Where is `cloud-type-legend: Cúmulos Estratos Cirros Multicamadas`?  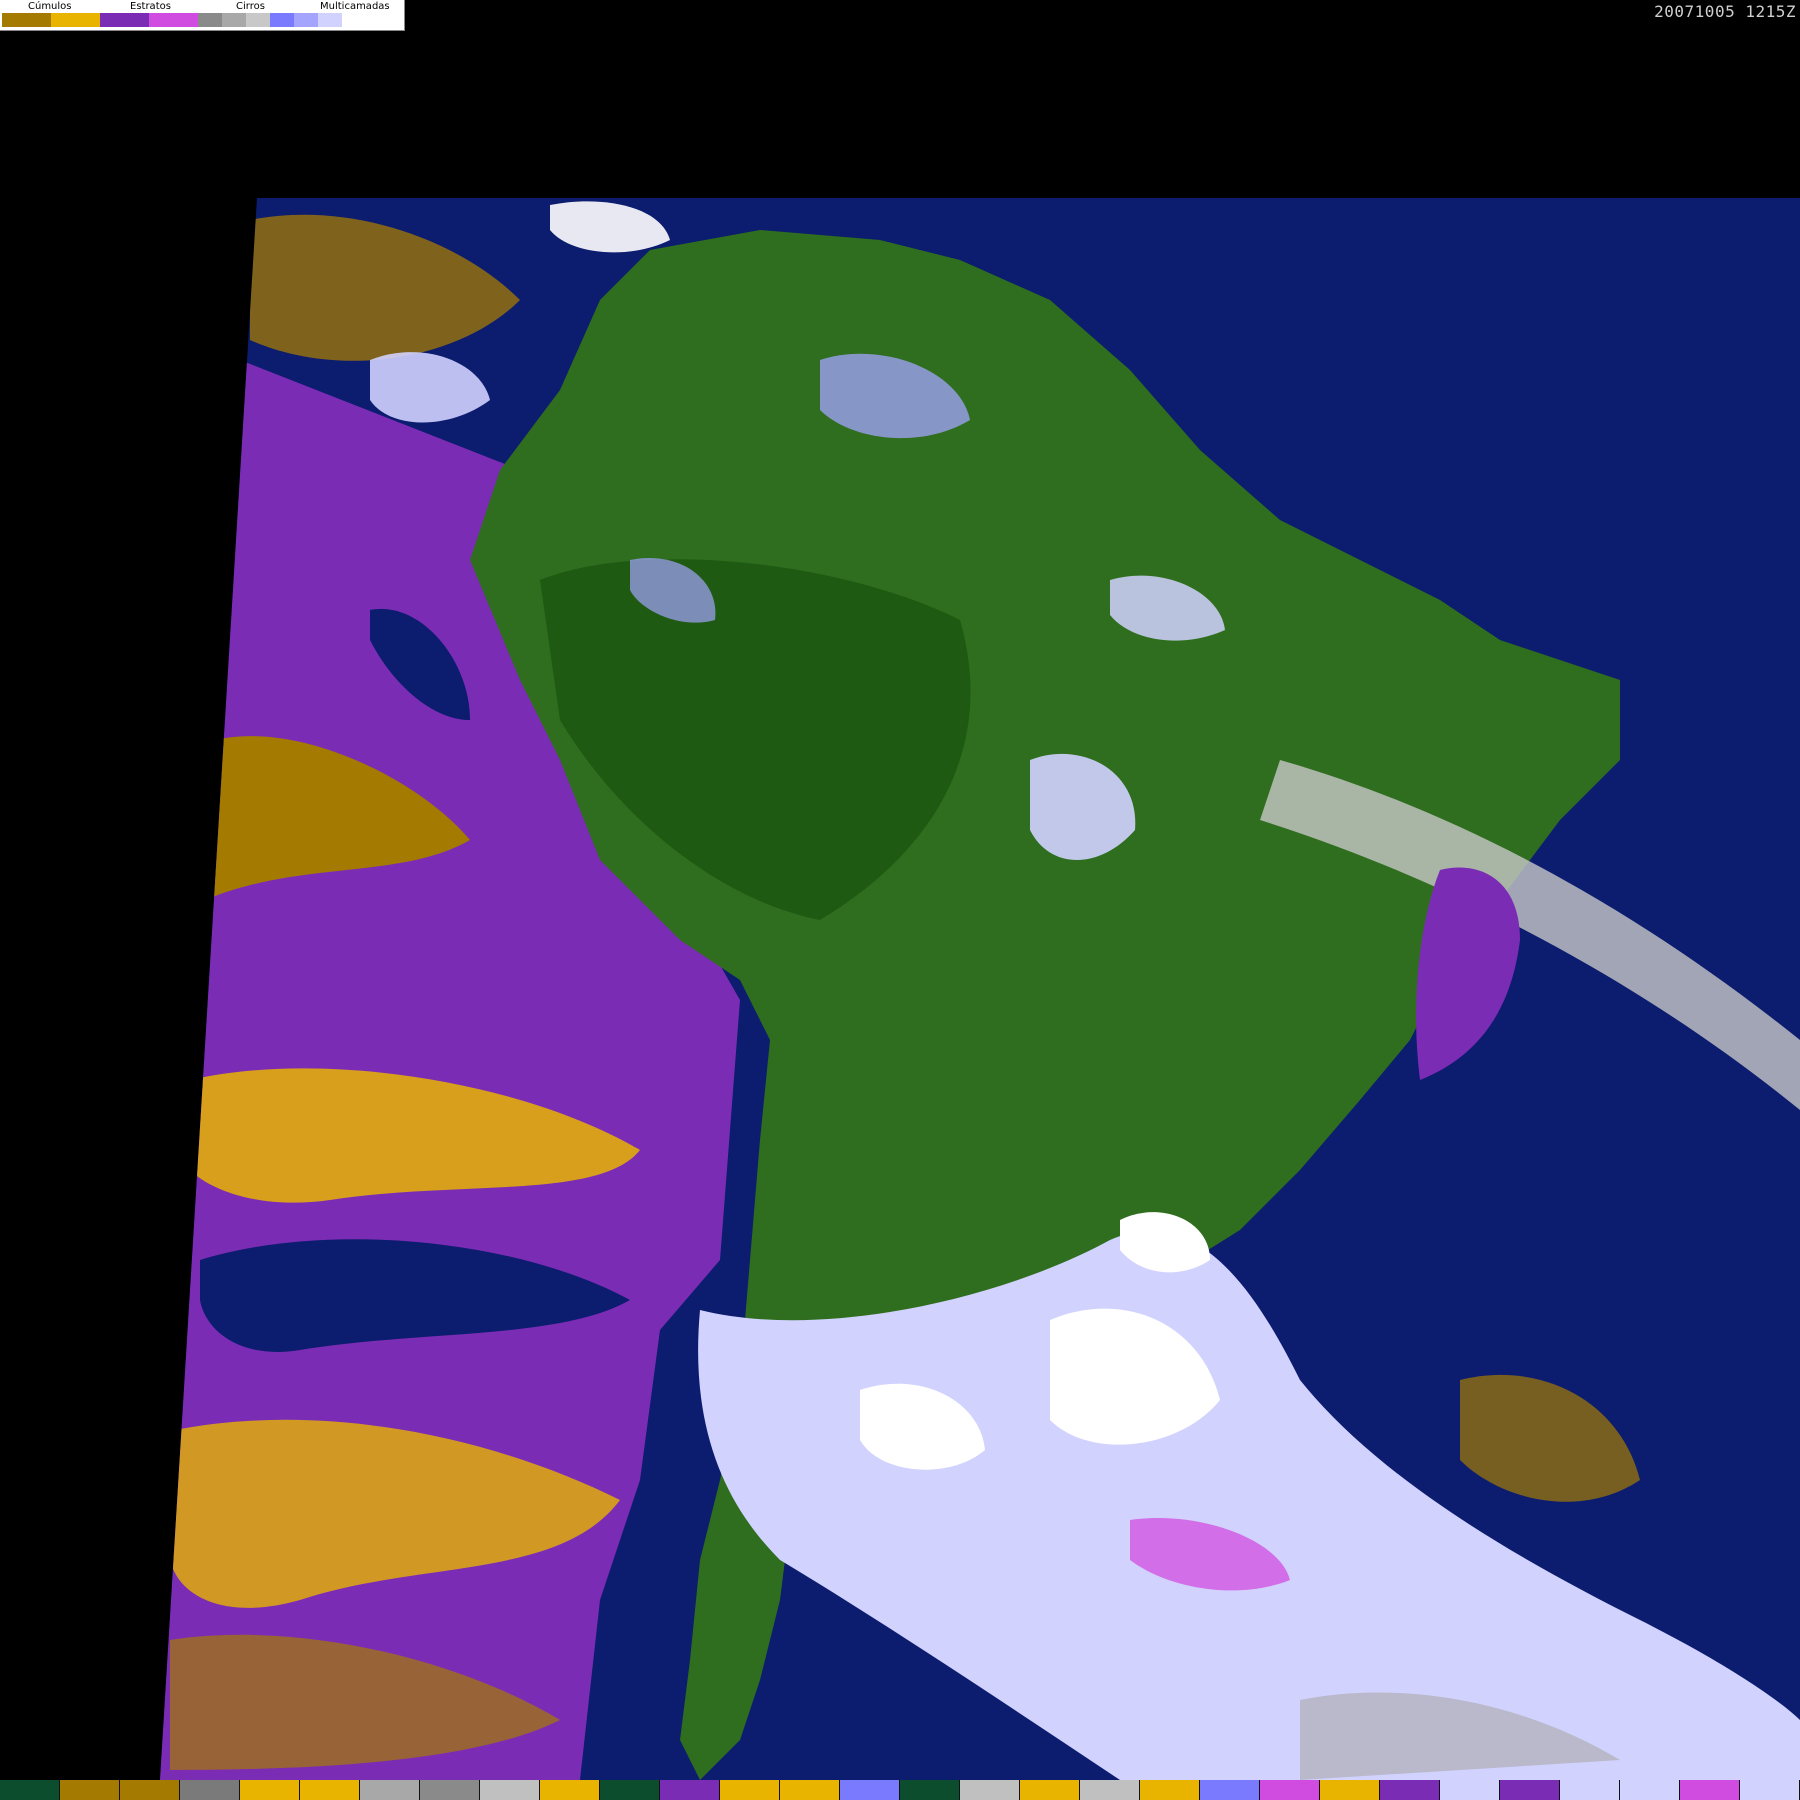
cloud-type-legend: Cúmulos Estratos Cirros Multicamadas is located at coordinates (202, 15).